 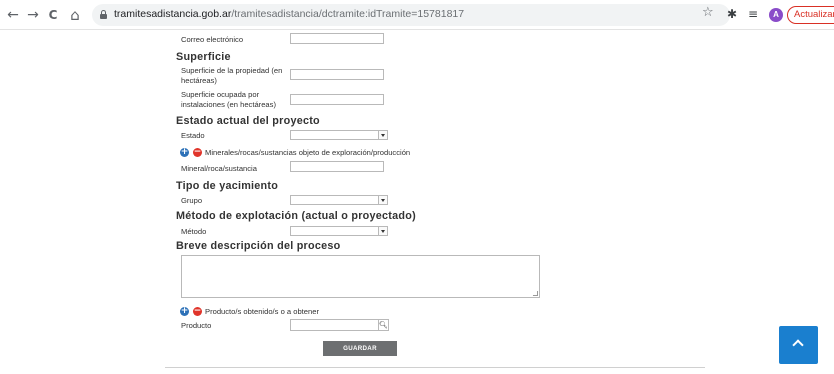 I want to click on mineral-input, so click(x=337, y=166).